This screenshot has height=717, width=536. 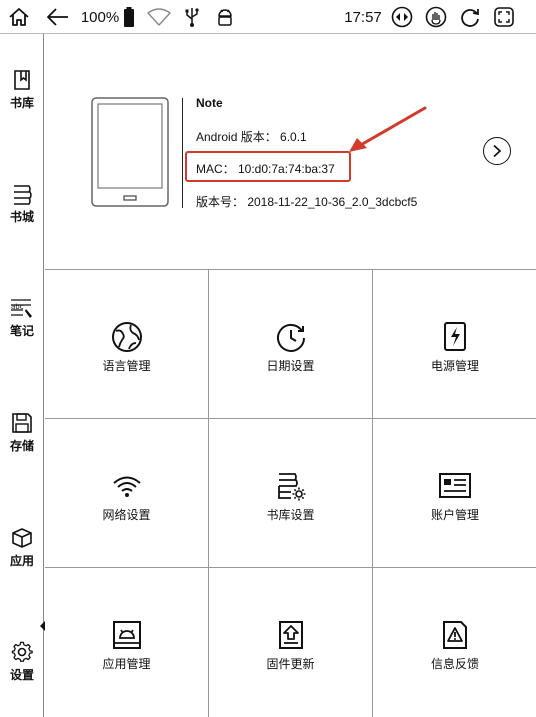 What do you see at coordinates (454, 515) in the screenshot?
I see `setting-label: 账户管理` at bounding box center [454, 515].